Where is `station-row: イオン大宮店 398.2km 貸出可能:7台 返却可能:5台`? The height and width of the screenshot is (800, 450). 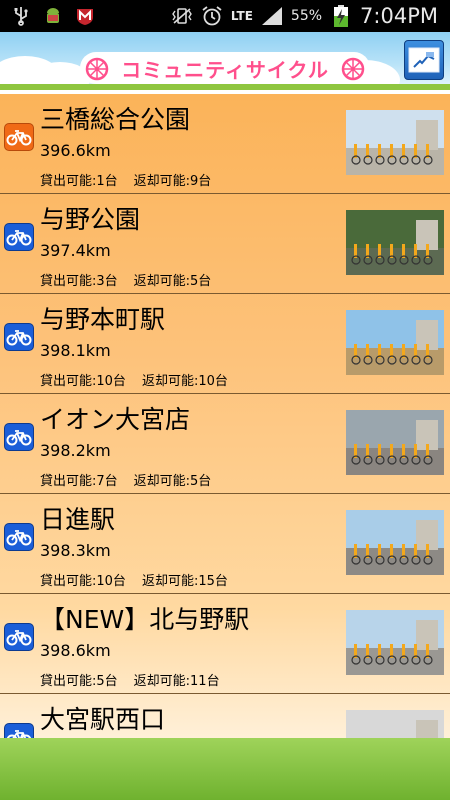 station-row: イオン大宮店 398.2km 貸出可能:7台 返却可能:5台 is located at coordinates (225, 444).